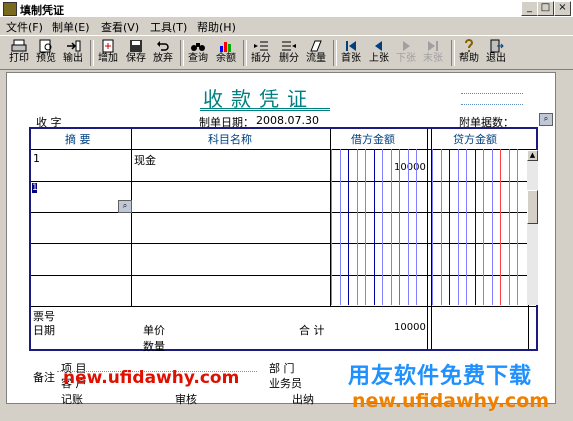  Describe the element at coordinates (42, 10) in the screenshot. I see `window-title: 填制凭证` at that location.